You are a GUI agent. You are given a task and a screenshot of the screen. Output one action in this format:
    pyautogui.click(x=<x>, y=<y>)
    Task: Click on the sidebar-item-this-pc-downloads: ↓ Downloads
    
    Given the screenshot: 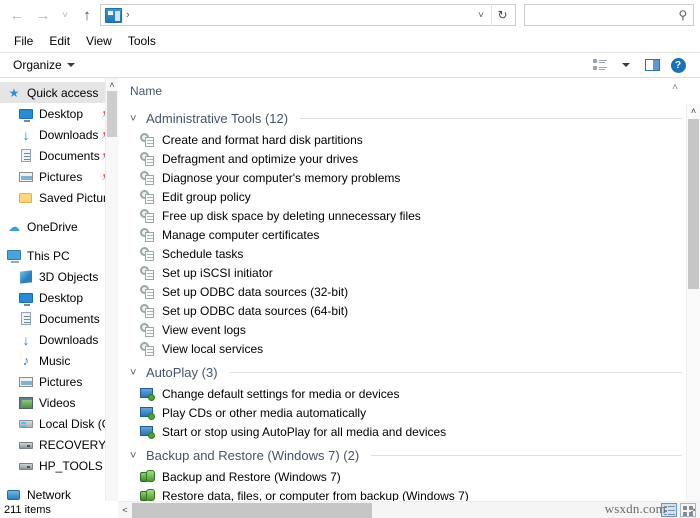 What is the action you would take?
    pyautogui.click(x=59, y=339)
    